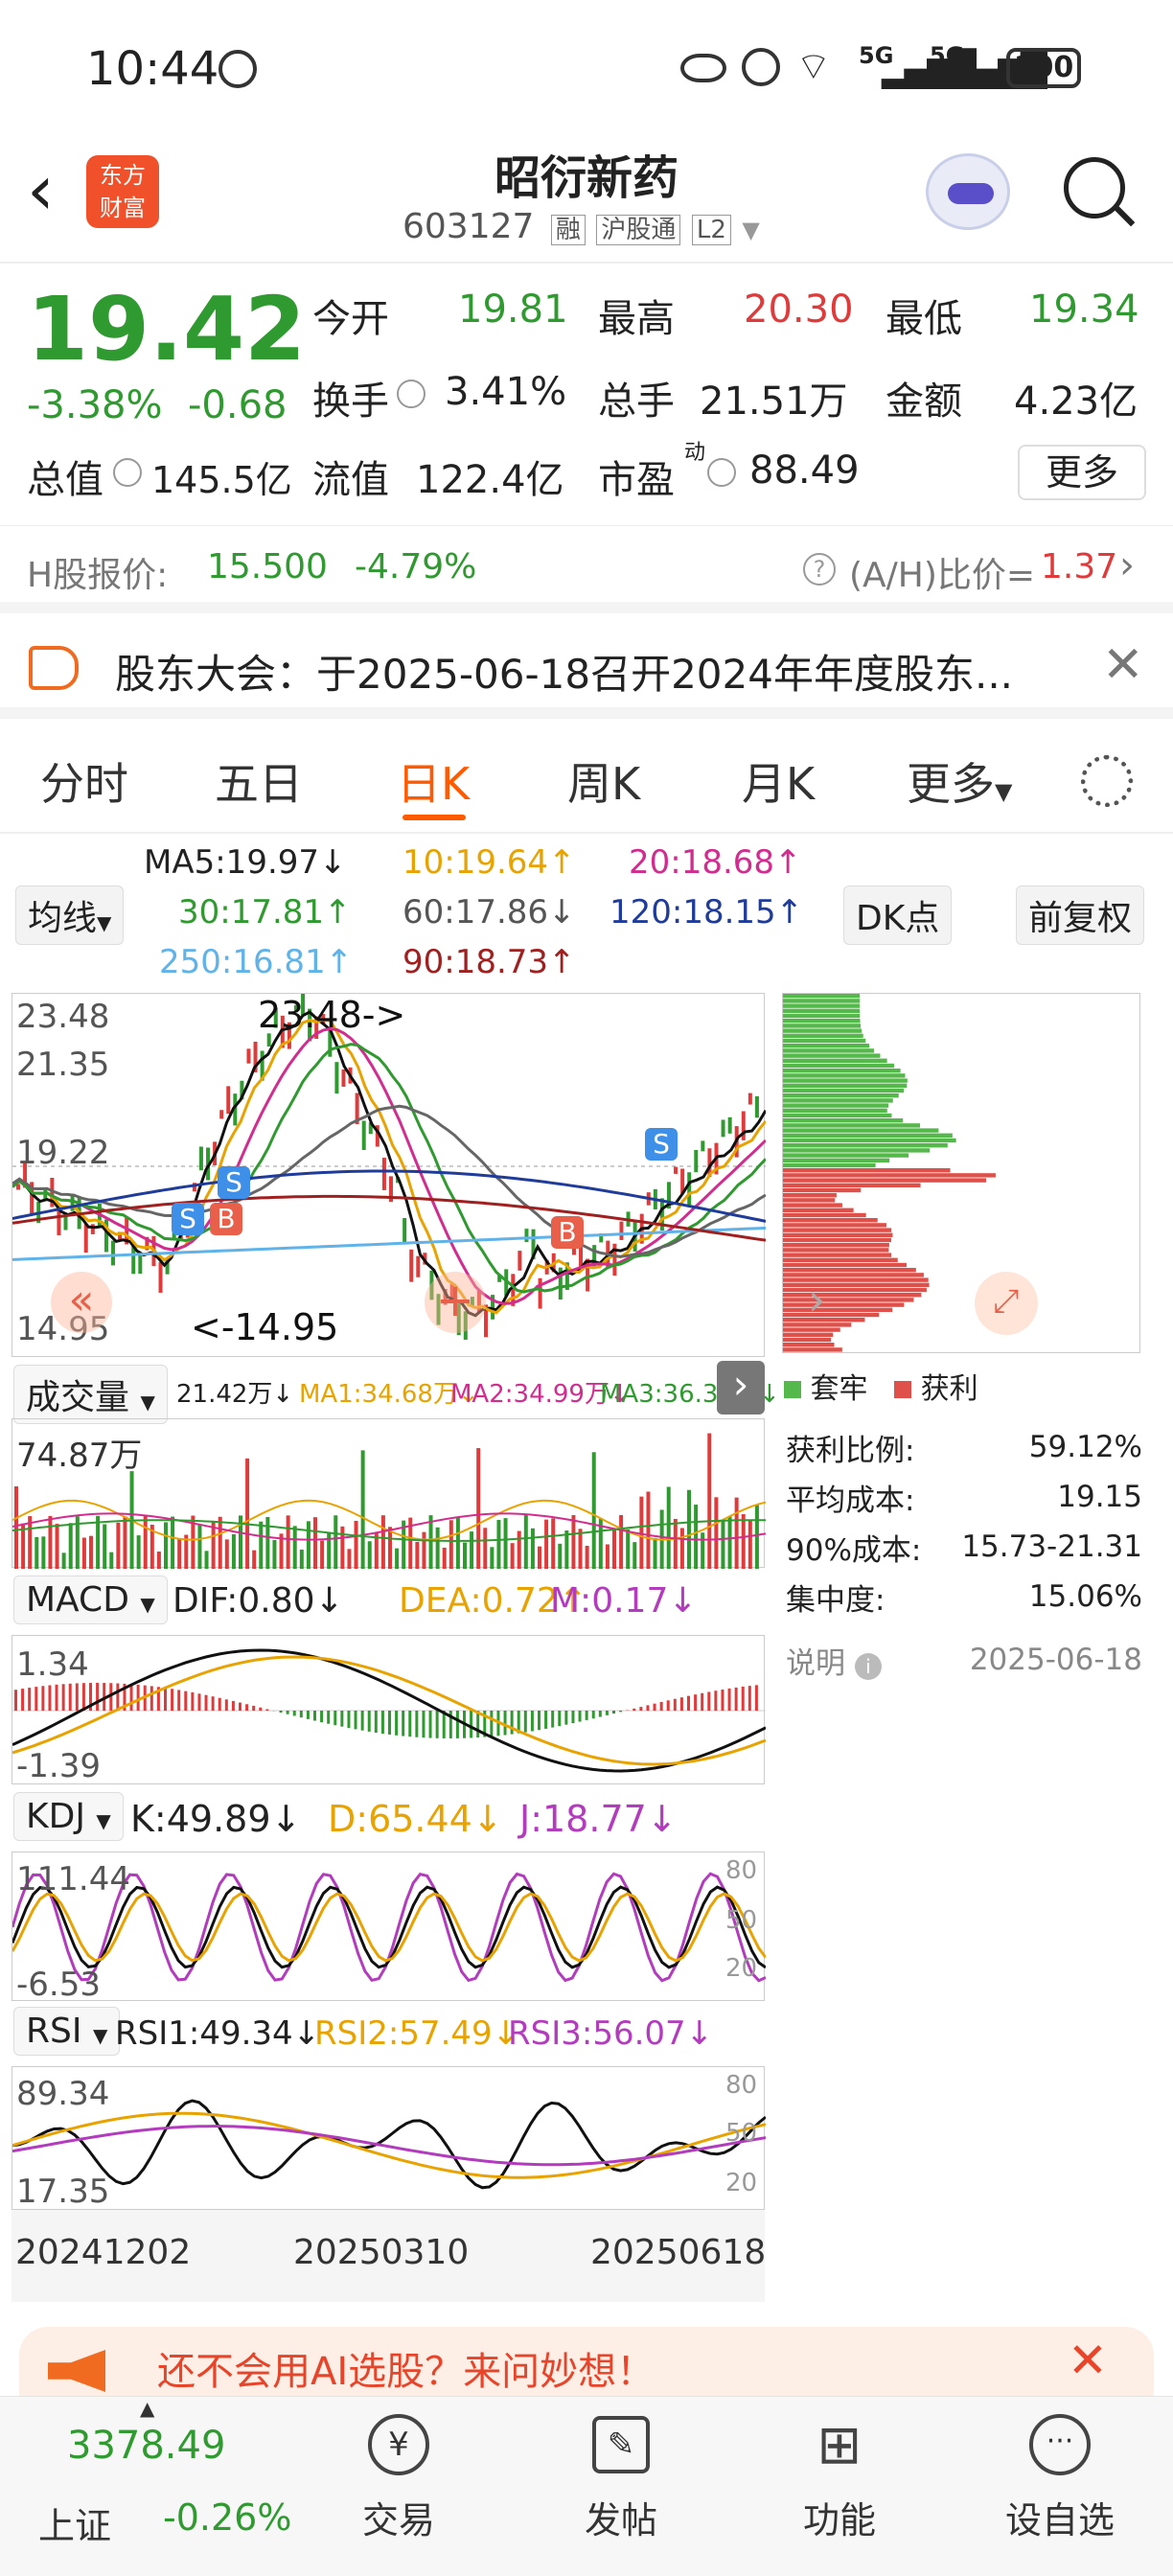 The height and width of the screenshot is (2576, 1173). Describe the element at coordinates (961, 1173) in the screenshot. I see `chip-distribution: › ⤢` at that location.